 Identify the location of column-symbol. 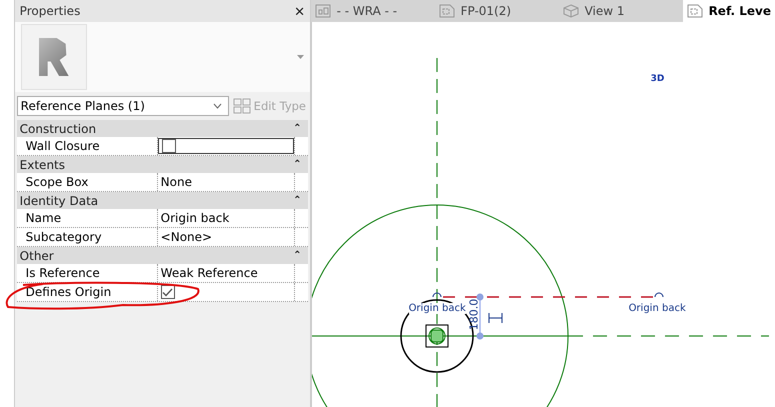
(436, 336).